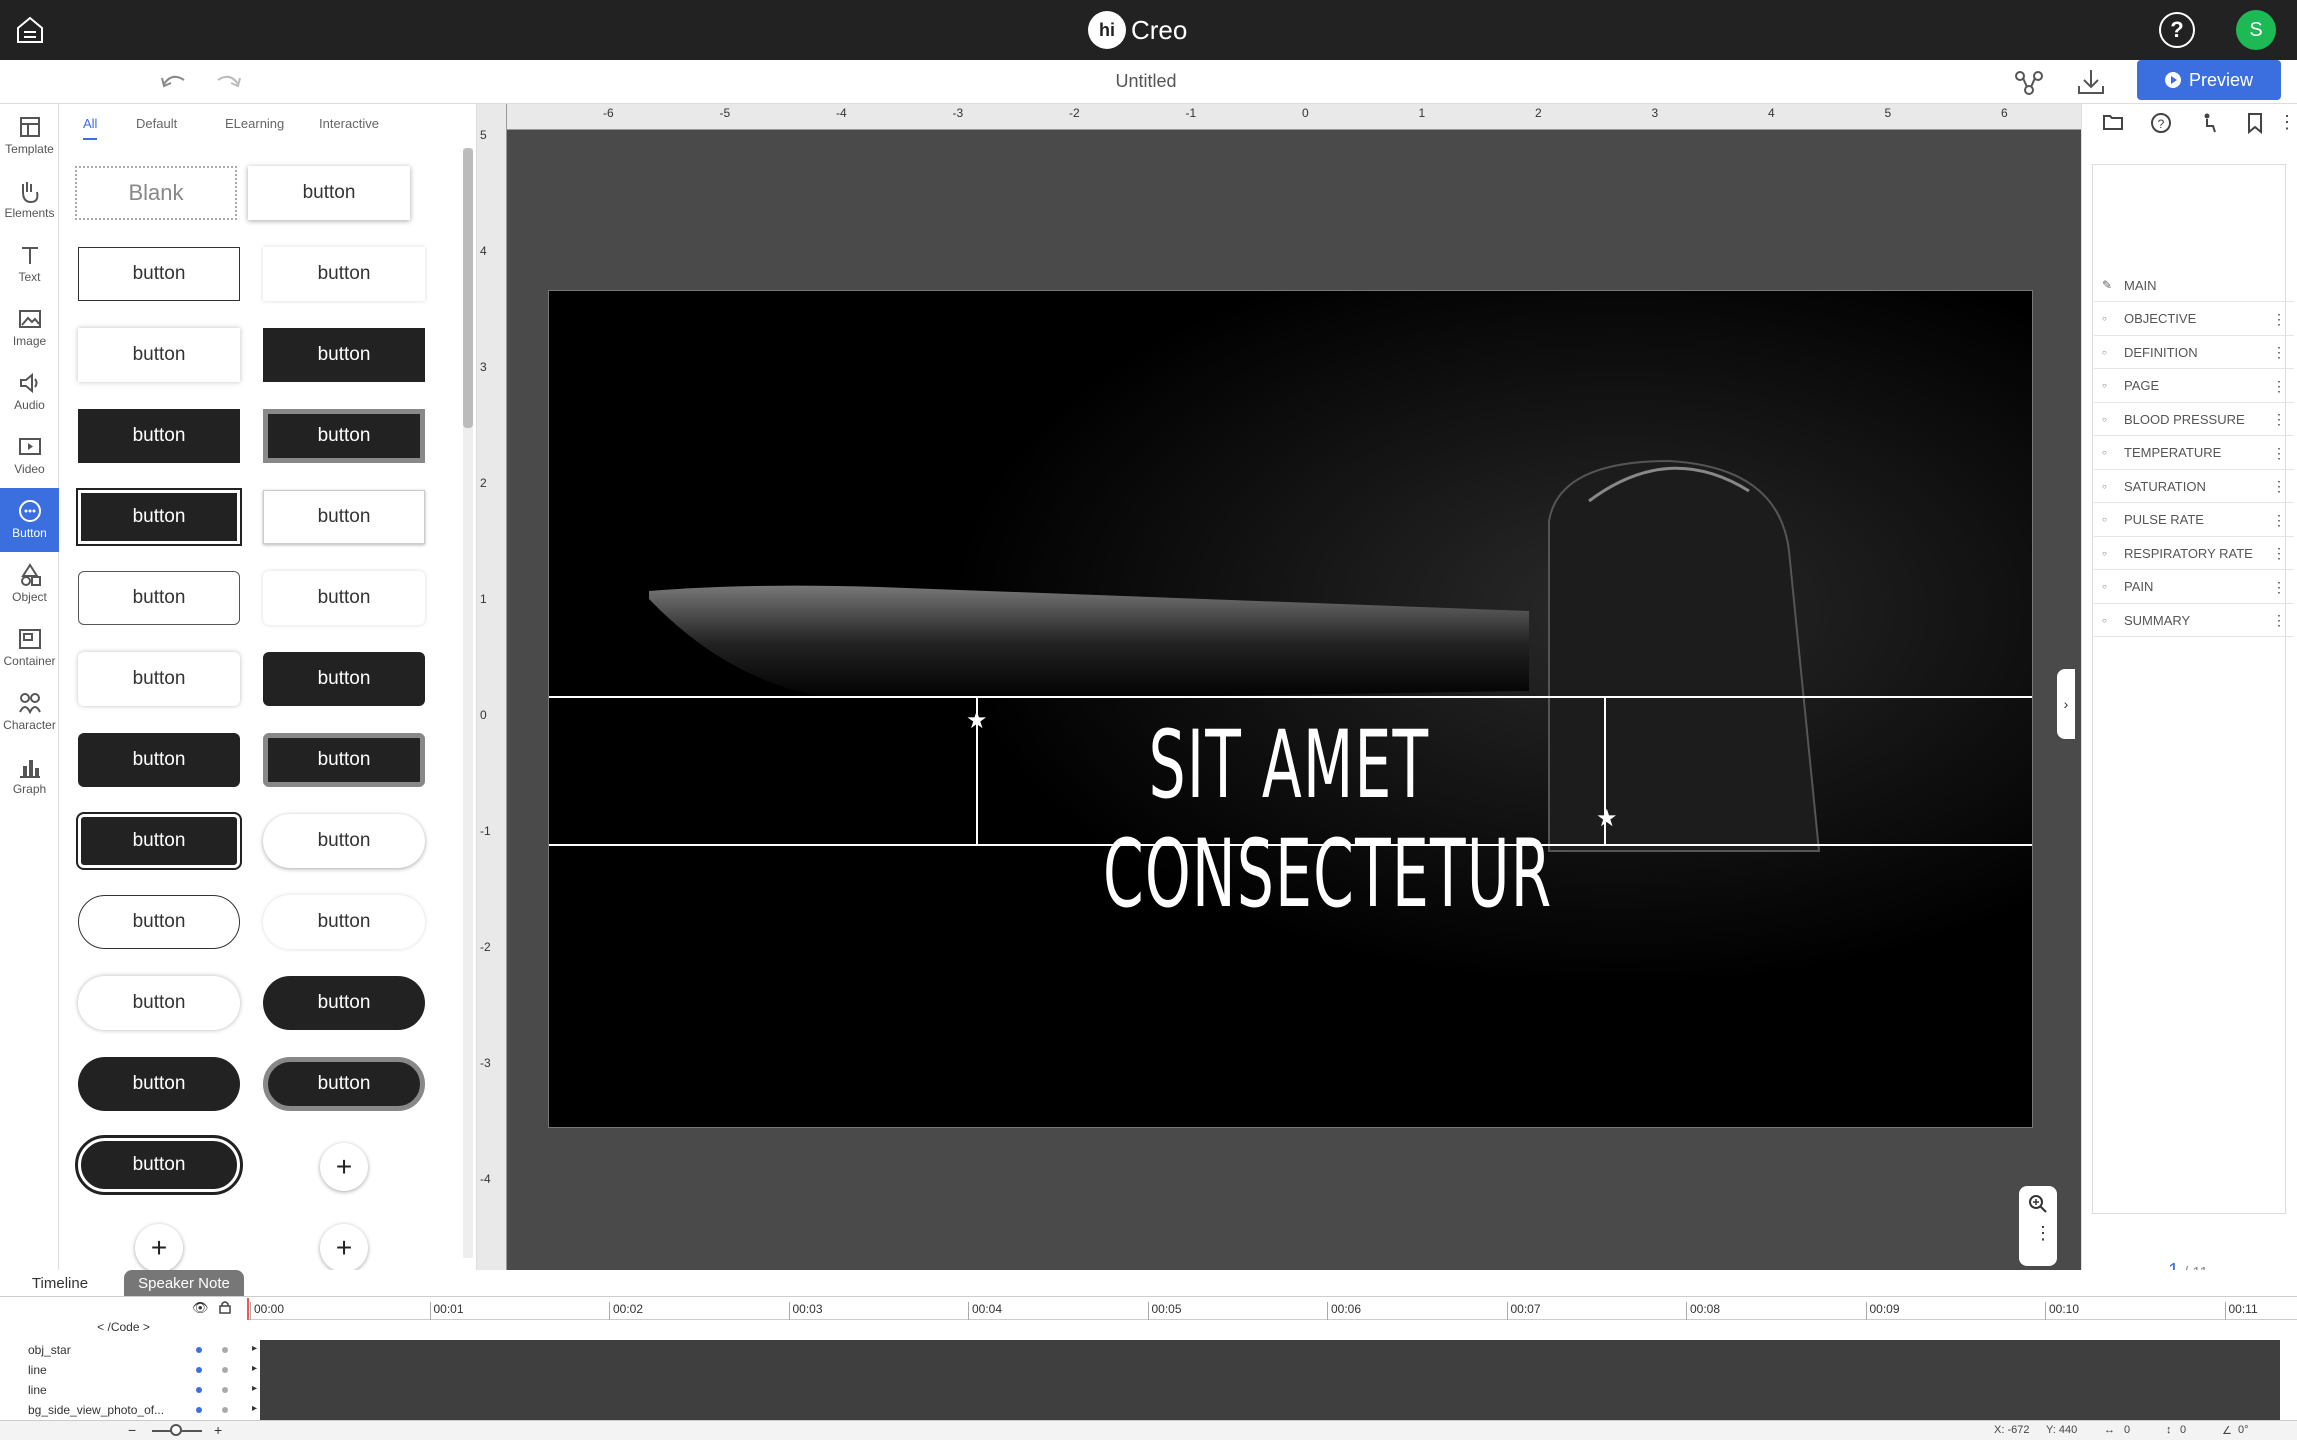 The height and width of the screenshot is (1440, 2297). I want to click on button-style-19: button, so click(344, 922).